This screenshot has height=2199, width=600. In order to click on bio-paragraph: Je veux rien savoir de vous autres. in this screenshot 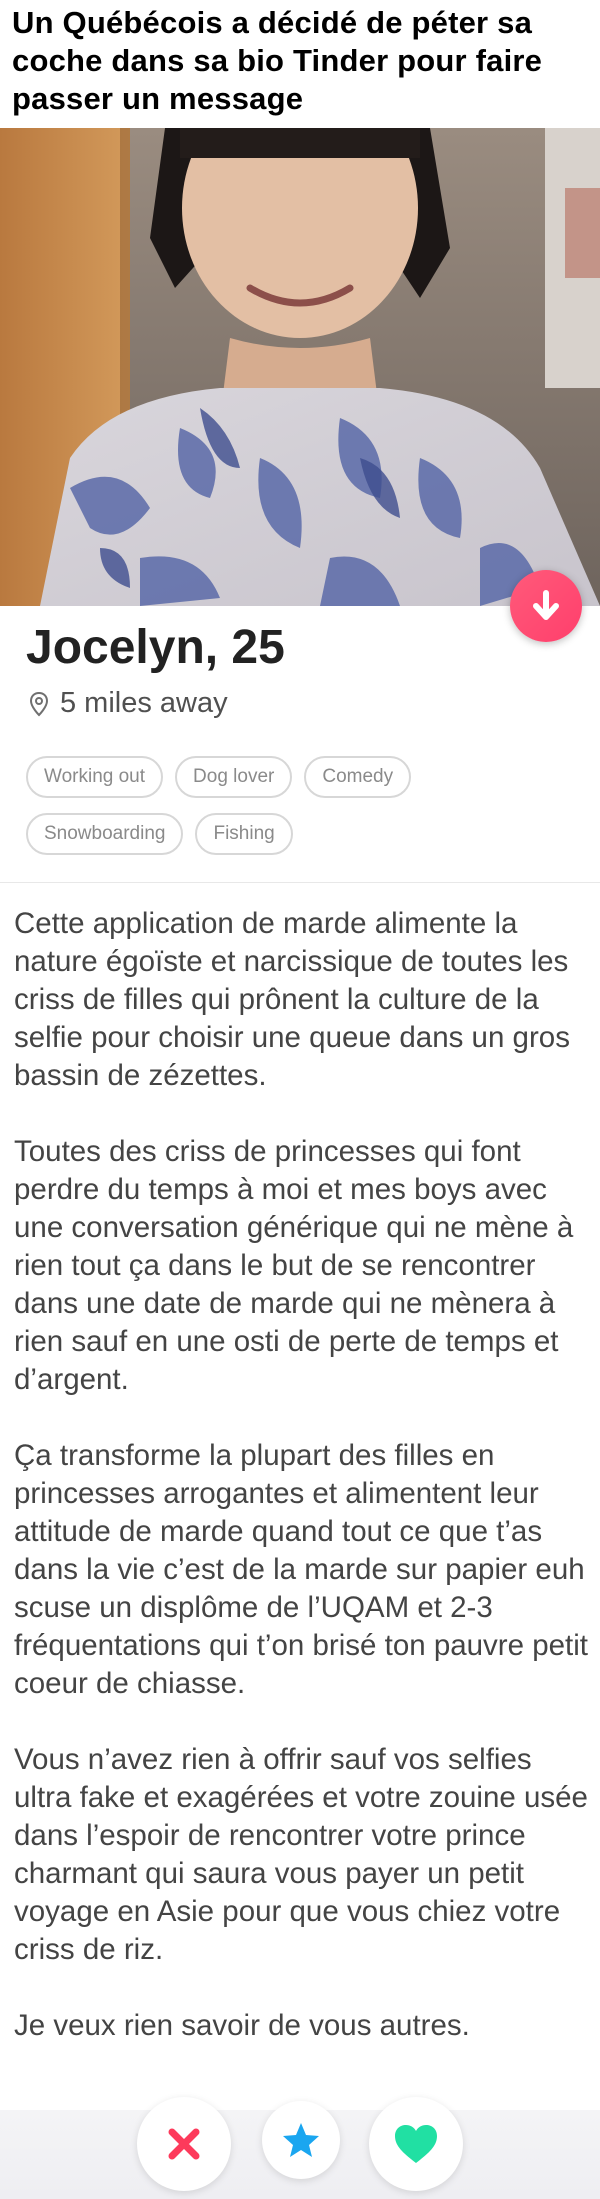, I will do `click(242, 2025)`.